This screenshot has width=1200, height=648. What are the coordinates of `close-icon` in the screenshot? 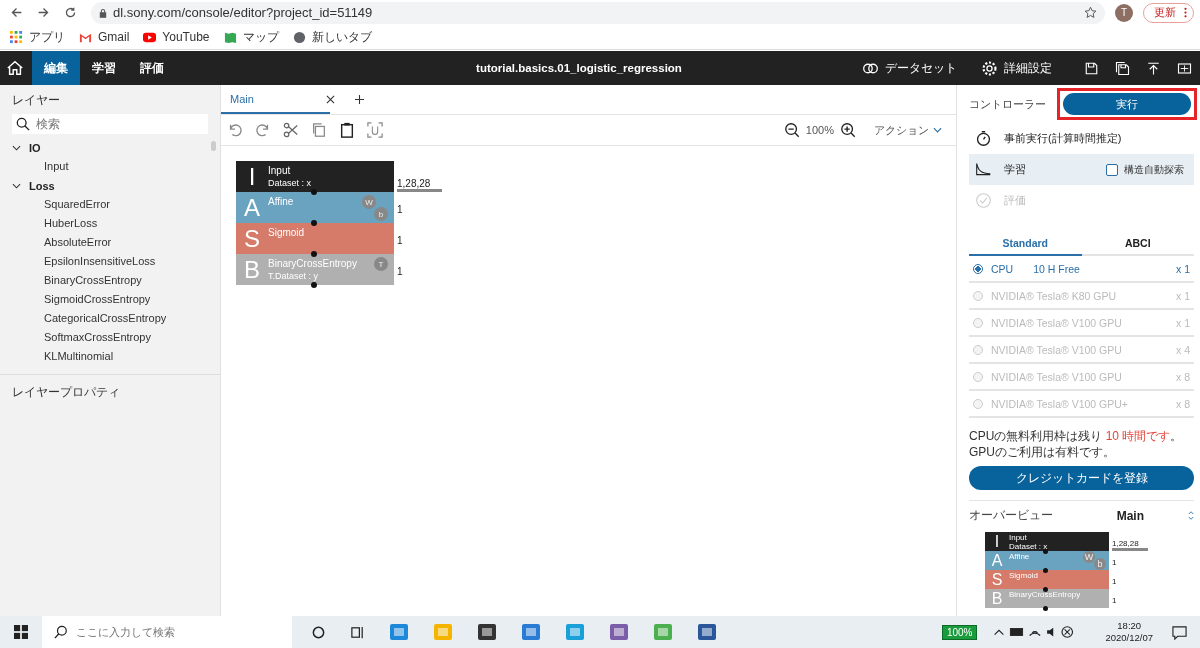 It's located at (330, 99).